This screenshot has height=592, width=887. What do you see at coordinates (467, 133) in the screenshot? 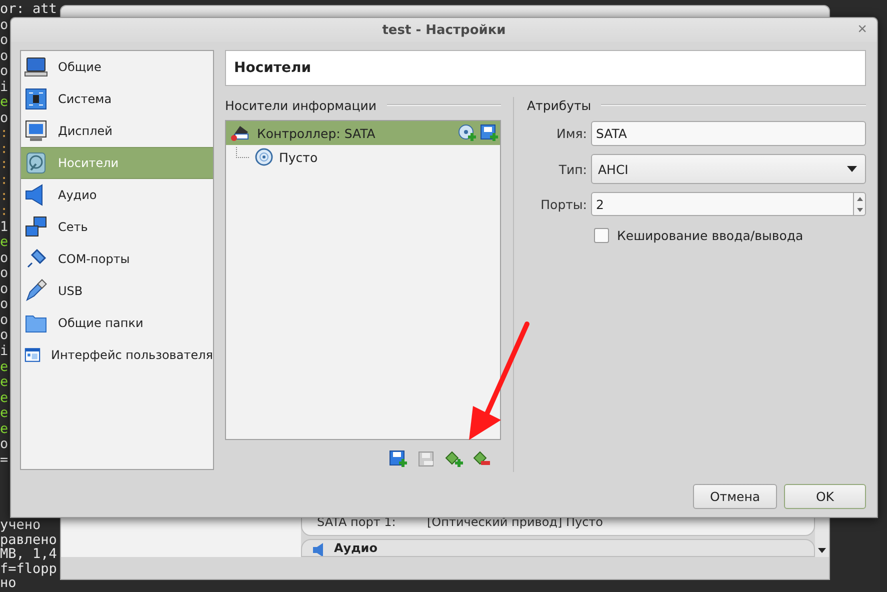
I see `add-disc-icon` at bounding box center [467, 133].